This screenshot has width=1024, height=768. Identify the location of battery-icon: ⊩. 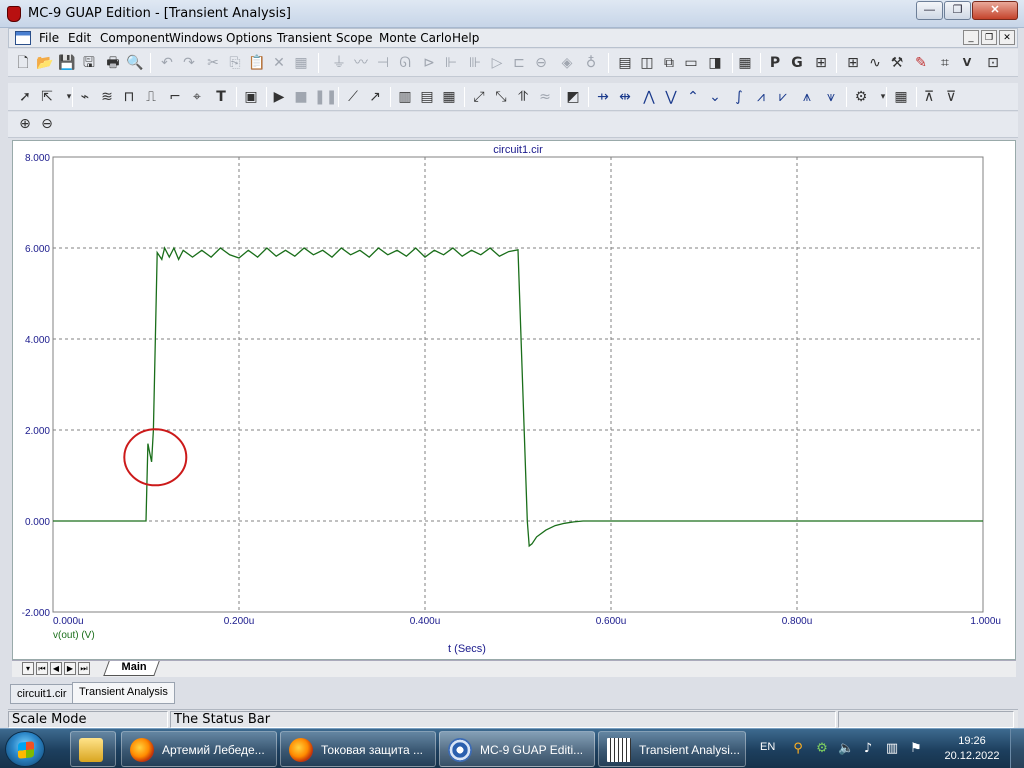
(451, 63).